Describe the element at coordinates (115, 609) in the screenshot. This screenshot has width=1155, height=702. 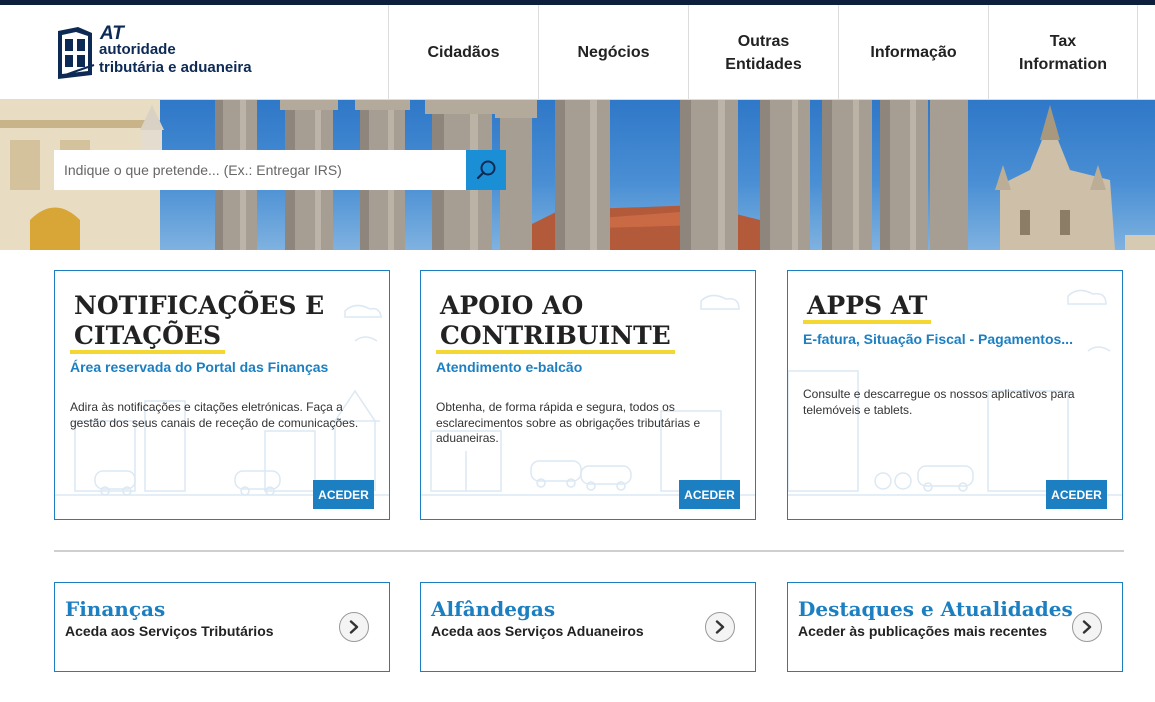
I see `link-card-title: Finanças` at that location.